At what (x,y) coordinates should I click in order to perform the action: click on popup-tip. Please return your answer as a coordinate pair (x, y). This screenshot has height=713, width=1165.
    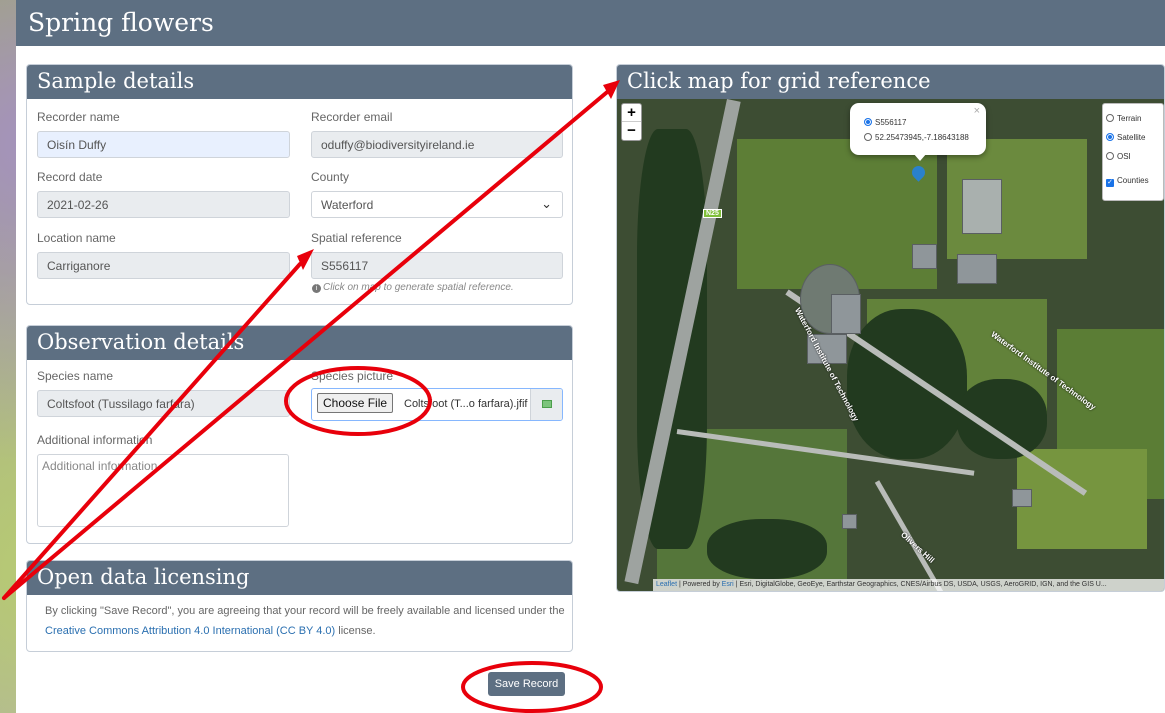
    Looking at the image, I should click on (920, 157).